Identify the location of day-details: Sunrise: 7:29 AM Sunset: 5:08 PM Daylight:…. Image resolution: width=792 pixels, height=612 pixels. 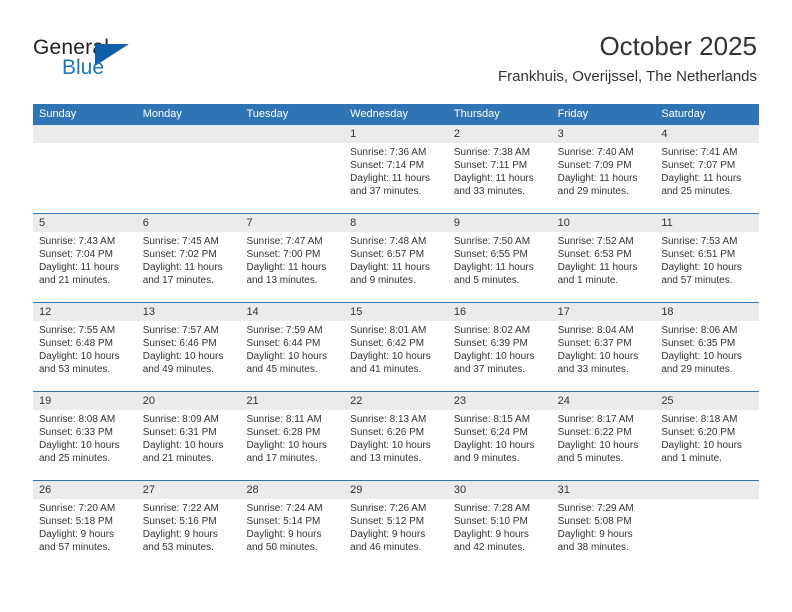
(604, 527).